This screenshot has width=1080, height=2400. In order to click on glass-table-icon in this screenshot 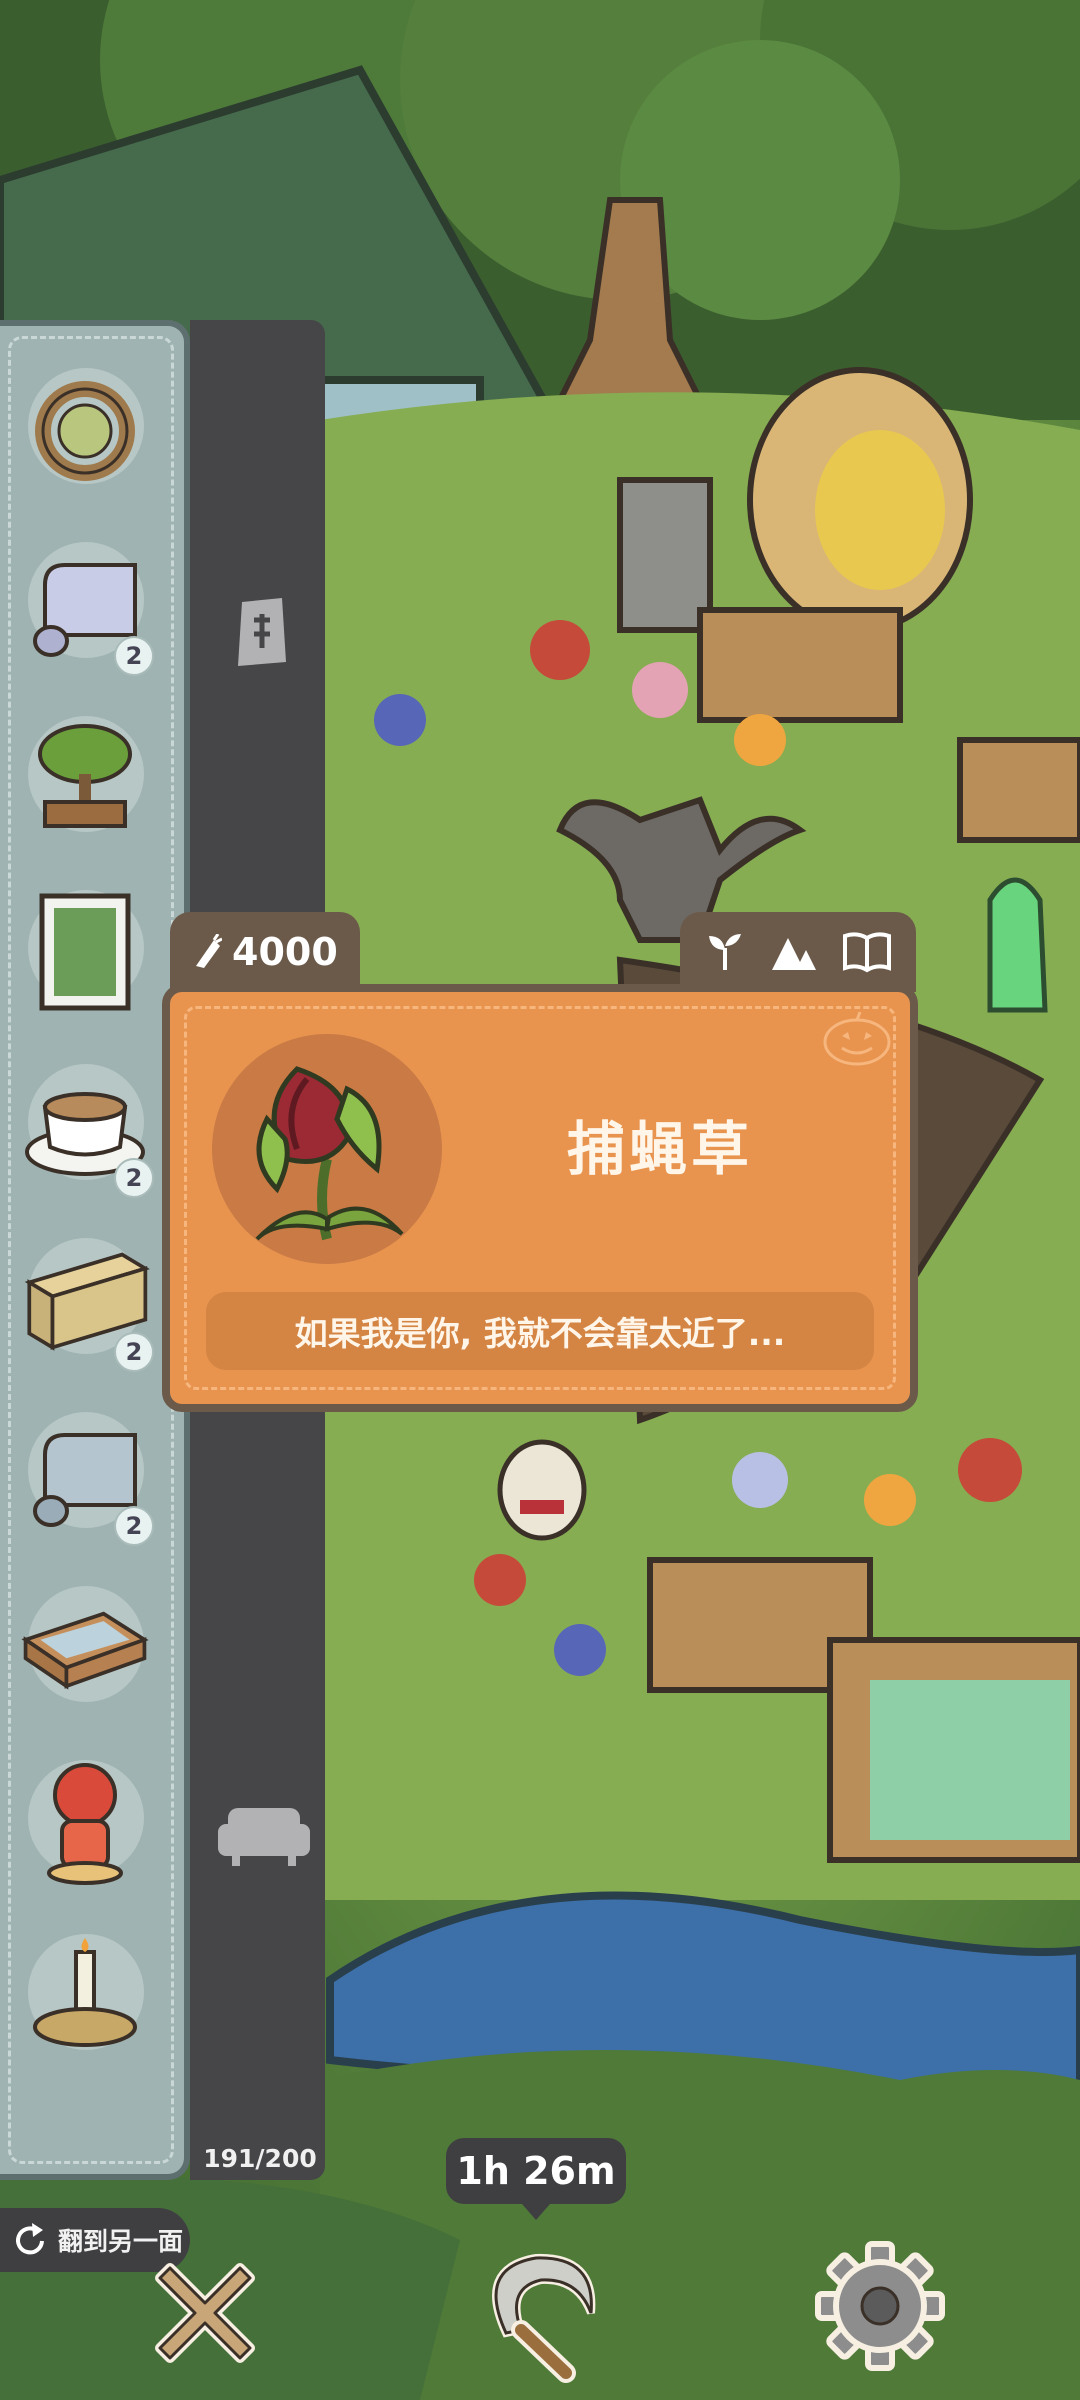, I will do `click(85, 1650)`.